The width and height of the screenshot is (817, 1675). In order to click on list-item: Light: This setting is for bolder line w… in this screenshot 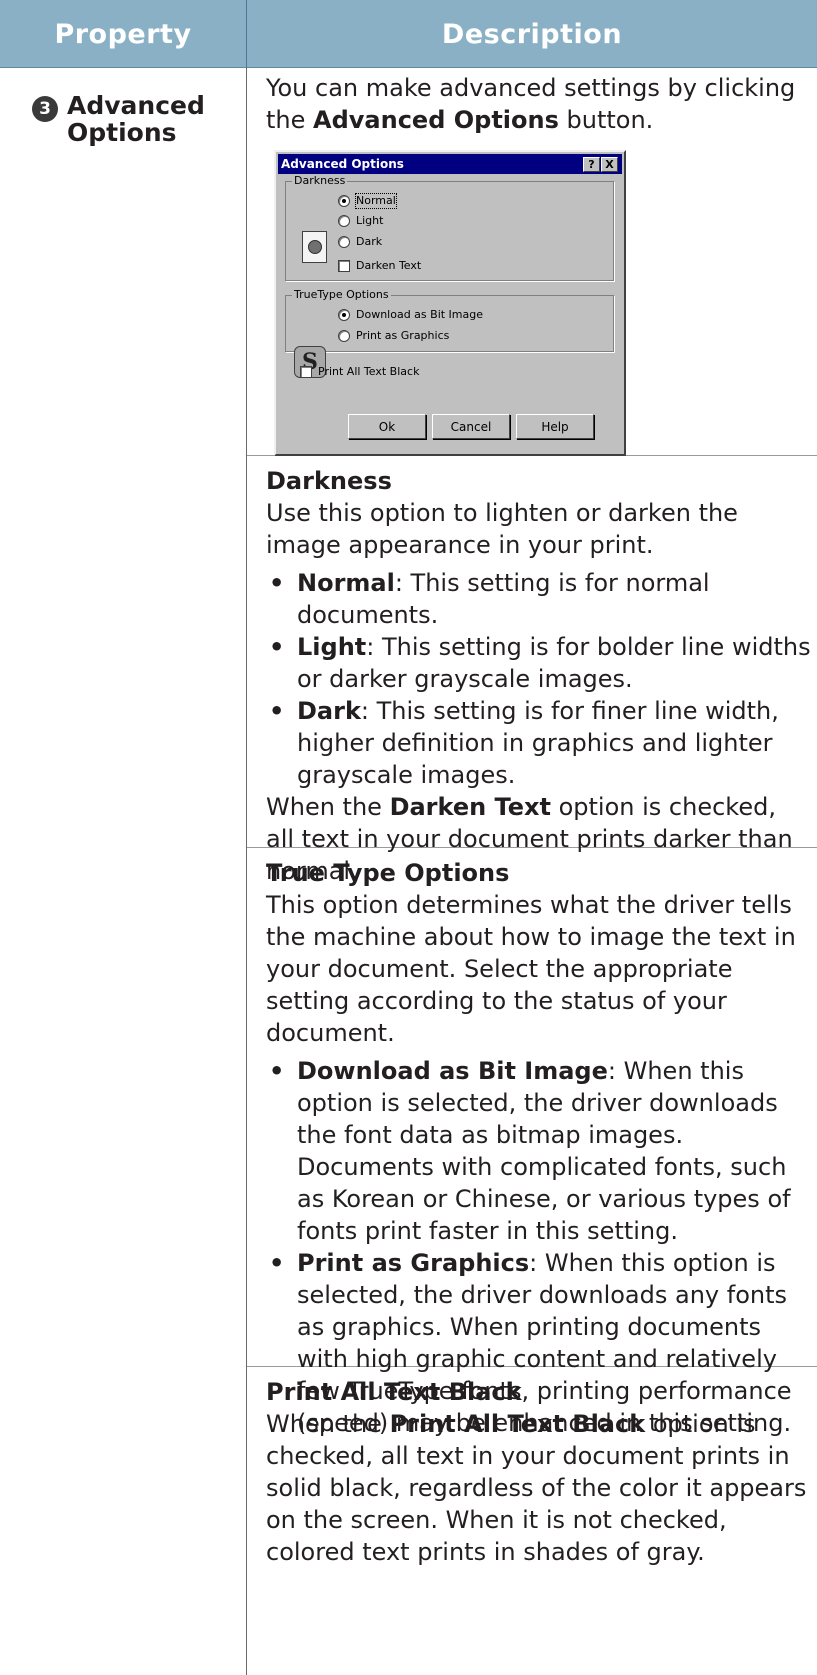, I will do `click(538, 663)`.